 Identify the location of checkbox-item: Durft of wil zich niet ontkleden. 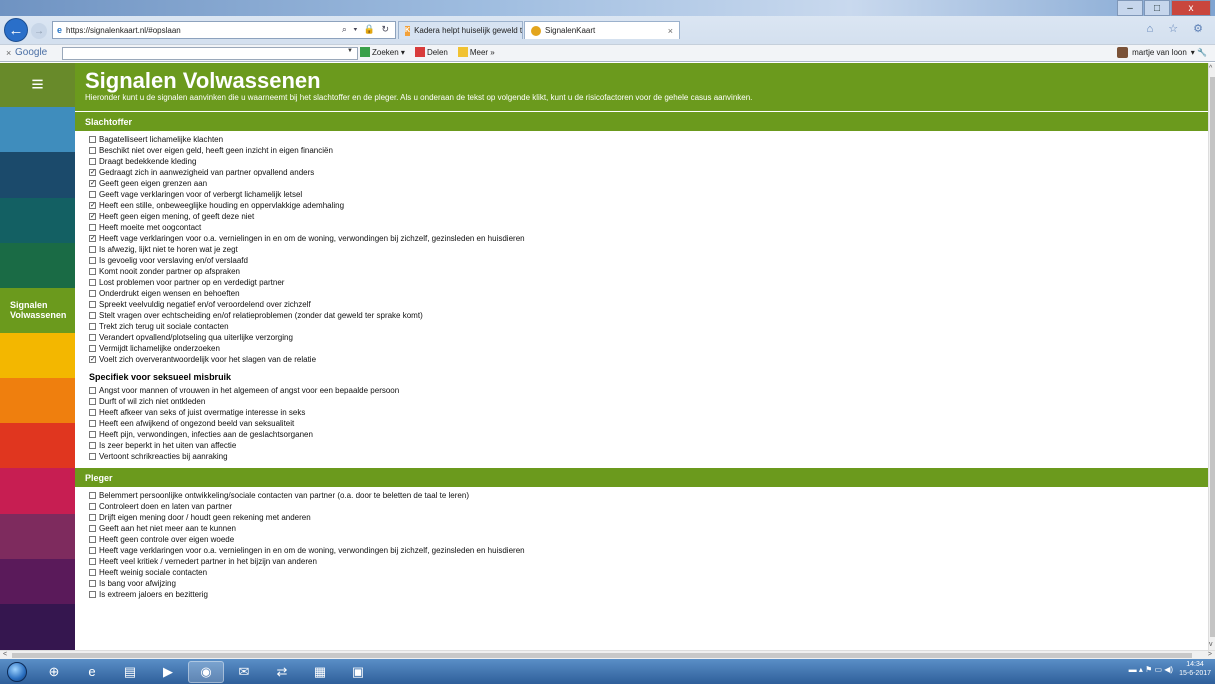
(641, 401).